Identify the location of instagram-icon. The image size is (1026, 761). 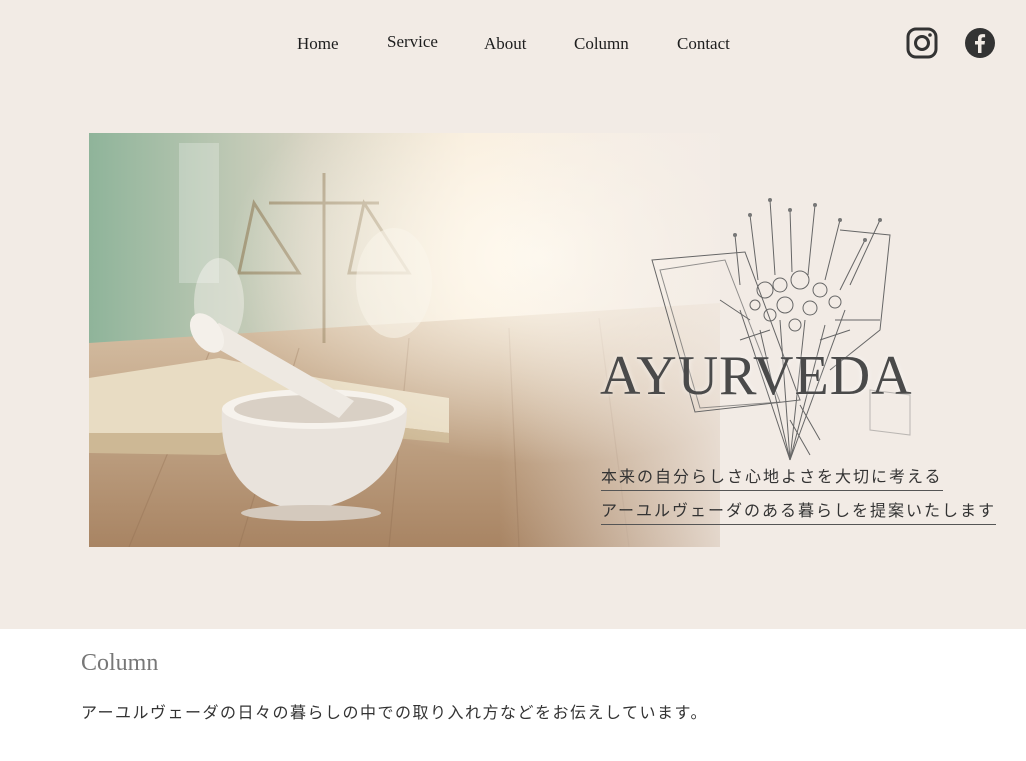
(922, 43).